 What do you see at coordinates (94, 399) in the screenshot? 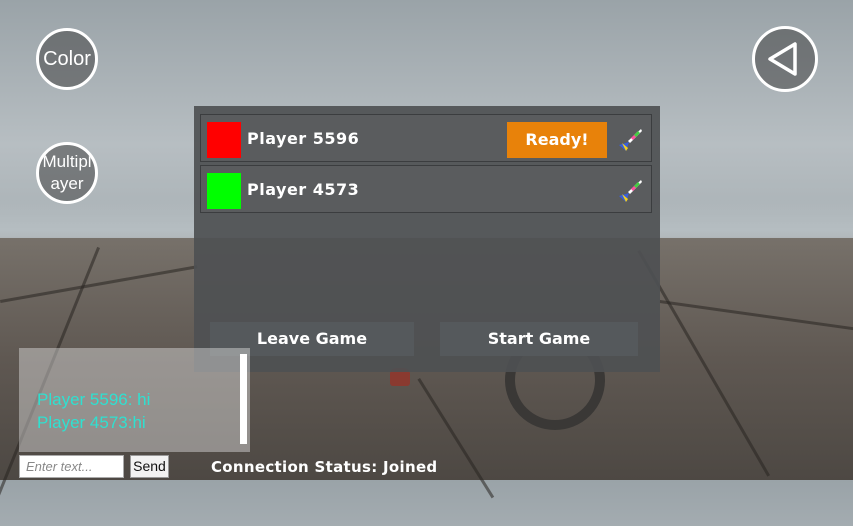
I see `chat-message: Player 5596: hi` at bounding box center [94, 399].